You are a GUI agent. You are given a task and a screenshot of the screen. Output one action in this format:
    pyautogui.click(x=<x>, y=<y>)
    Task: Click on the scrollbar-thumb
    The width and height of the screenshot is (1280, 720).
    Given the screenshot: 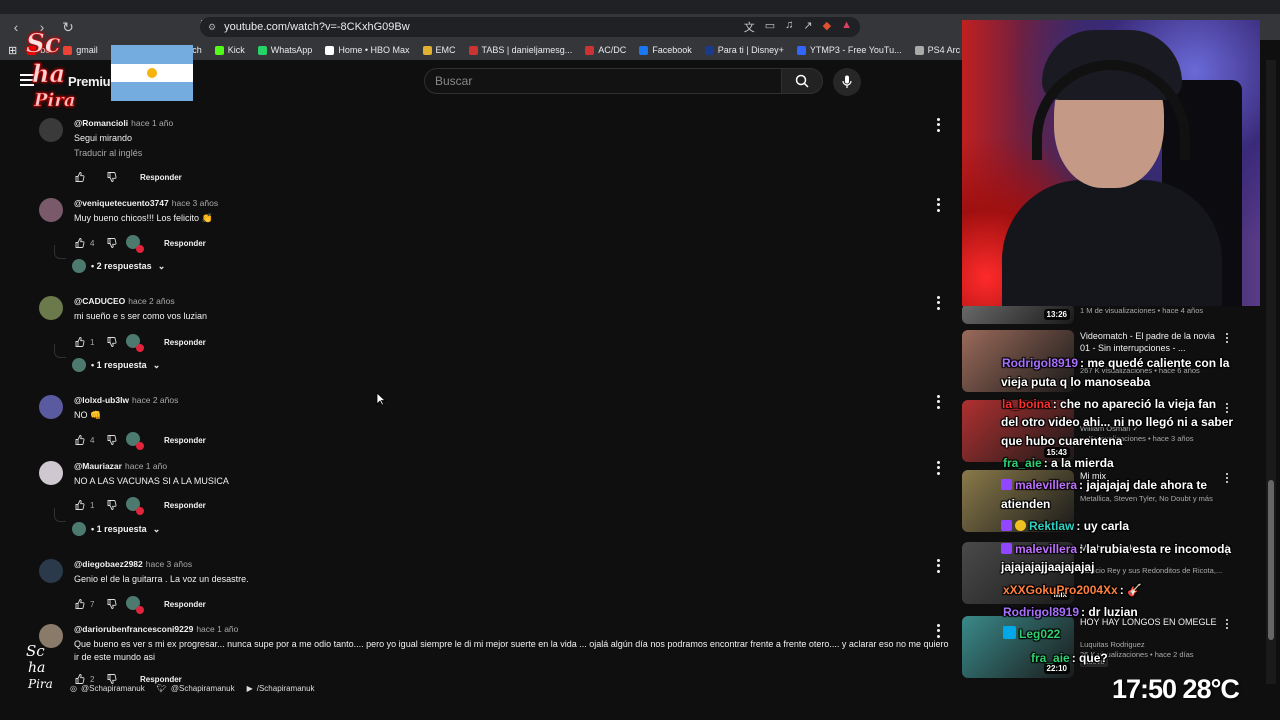 What is the action you would take?
    pyautogui.click(x=1271, y=560)
    